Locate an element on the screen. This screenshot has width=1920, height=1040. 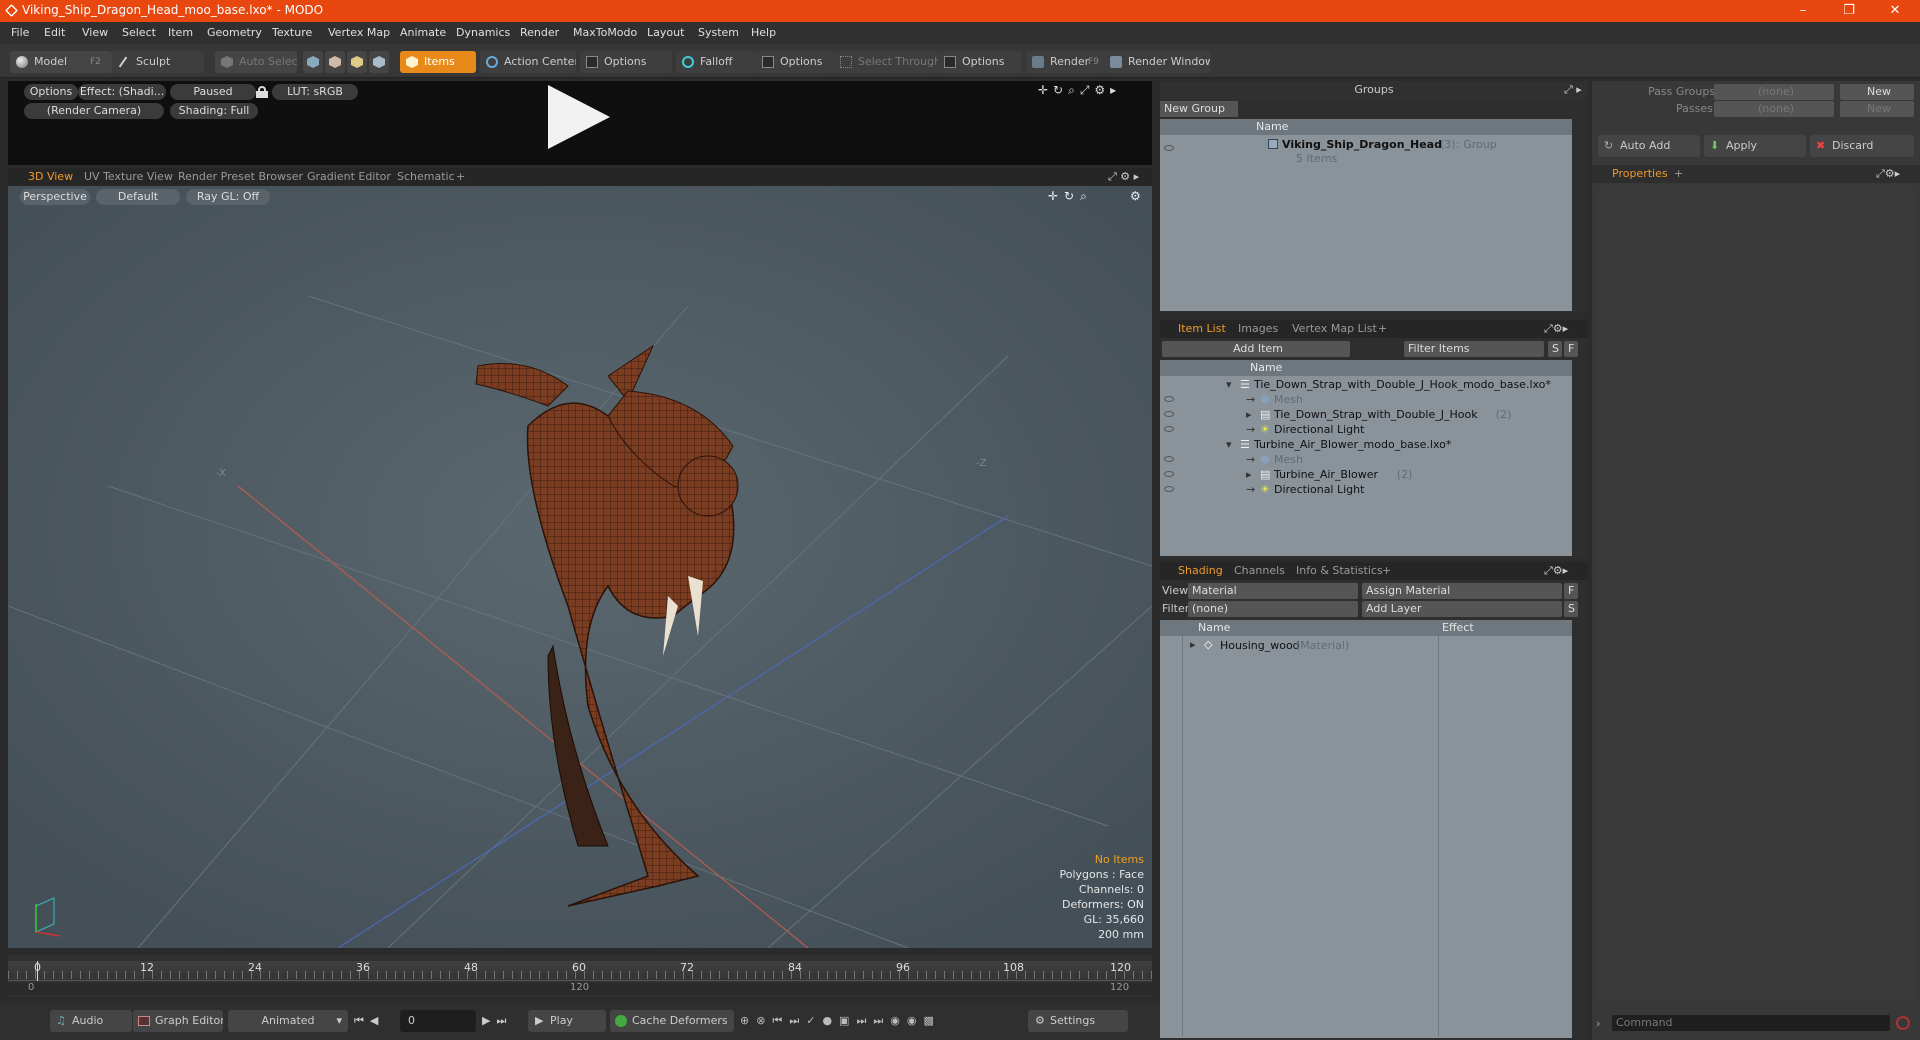
select-through-options-button: Options is located at coordinates (980, 62).